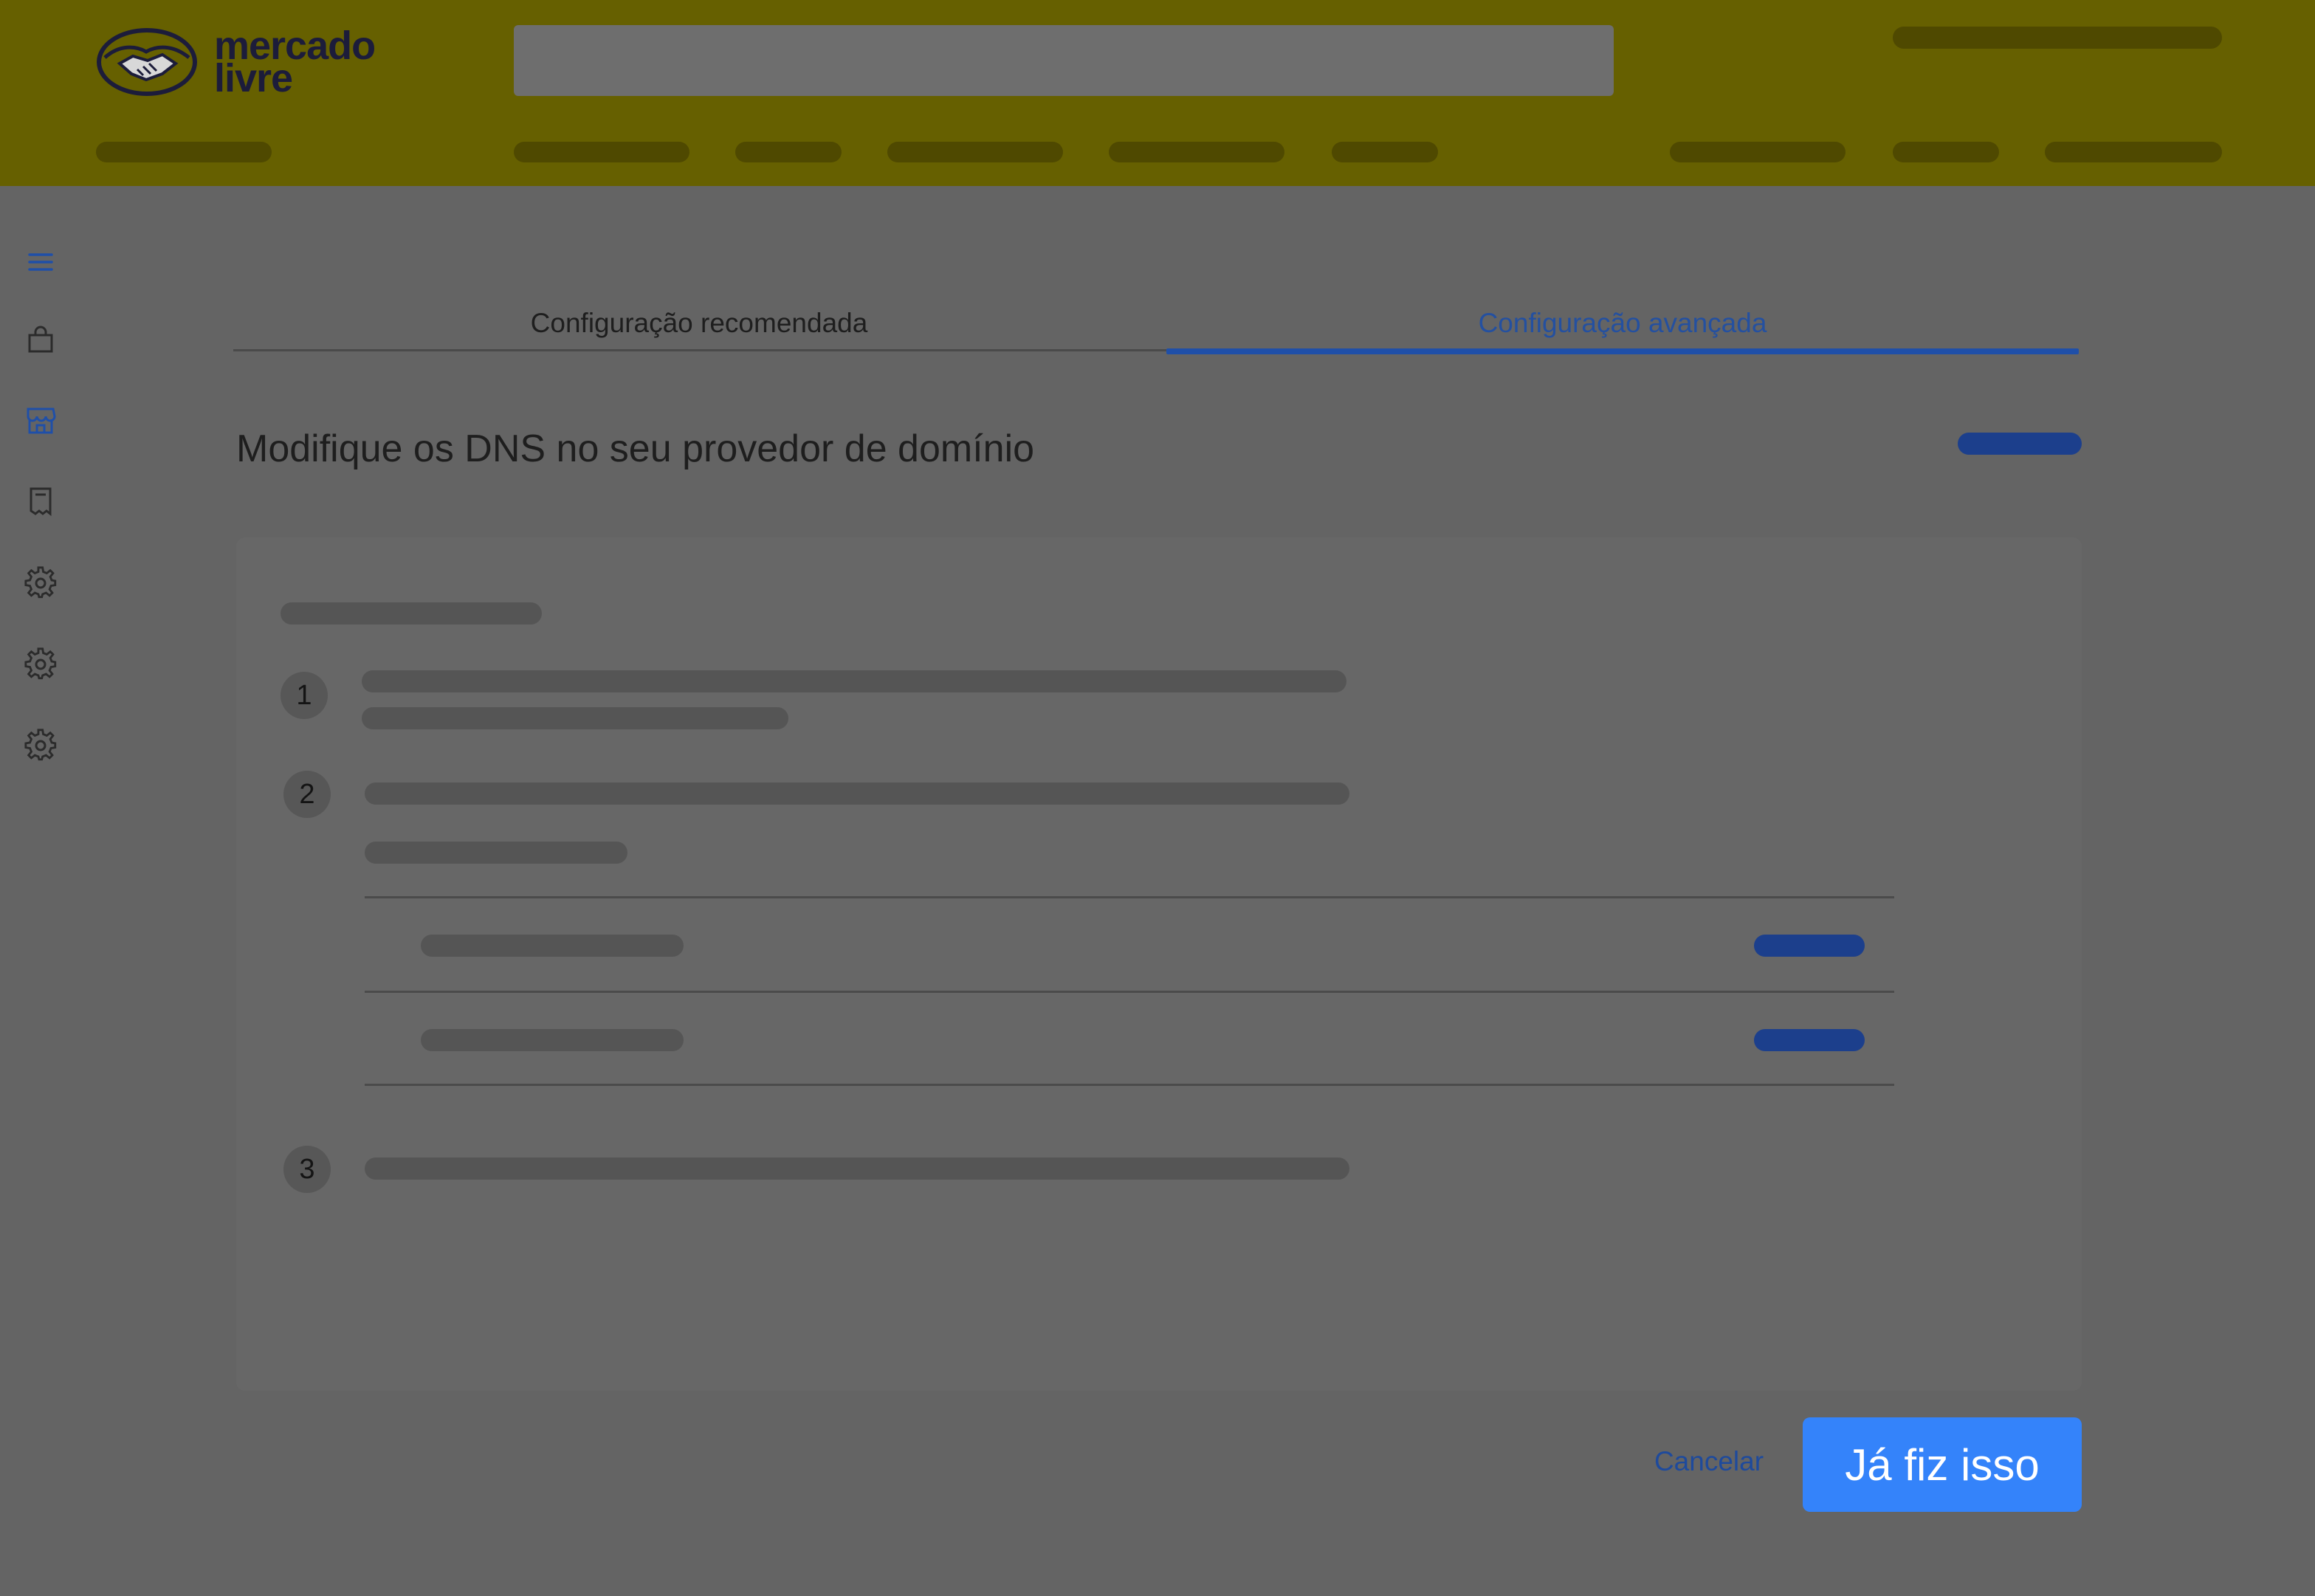  What do you see at coordinates (304, 695) in the screenshot?
I see `step-number-badge: 1` at bounding box center [304, 695].